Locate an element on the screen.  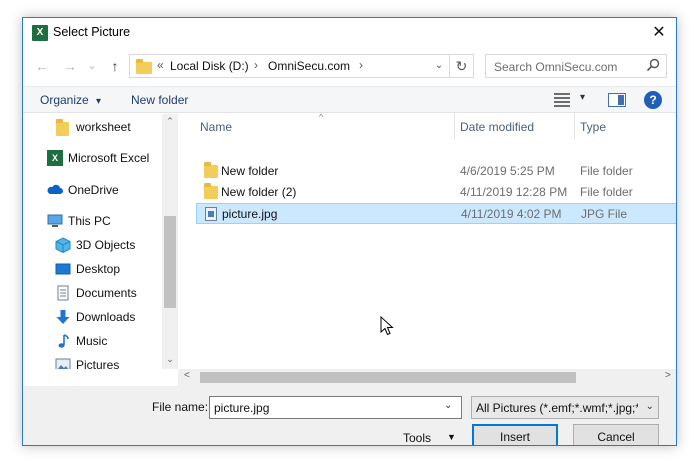
help-icon: ? is located at coordinates (653, 100).